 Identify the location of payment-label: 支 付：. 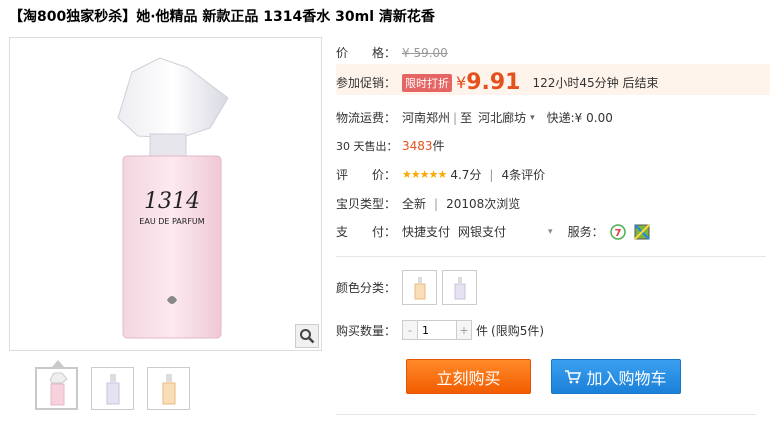
(366, 232).